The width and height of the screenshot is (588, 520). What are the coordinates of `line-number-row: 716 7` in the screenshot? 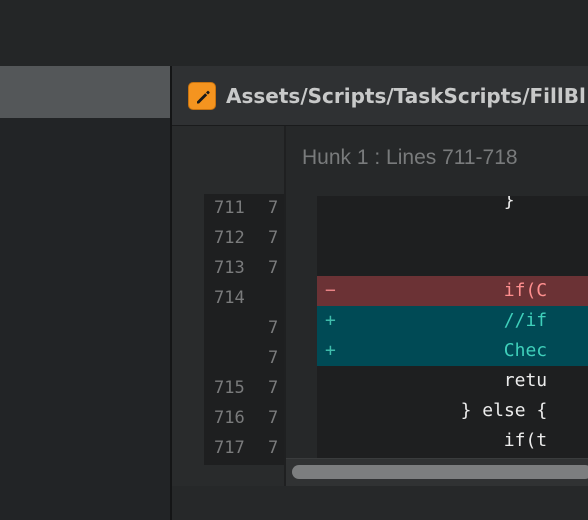 It's located at (244, 418).